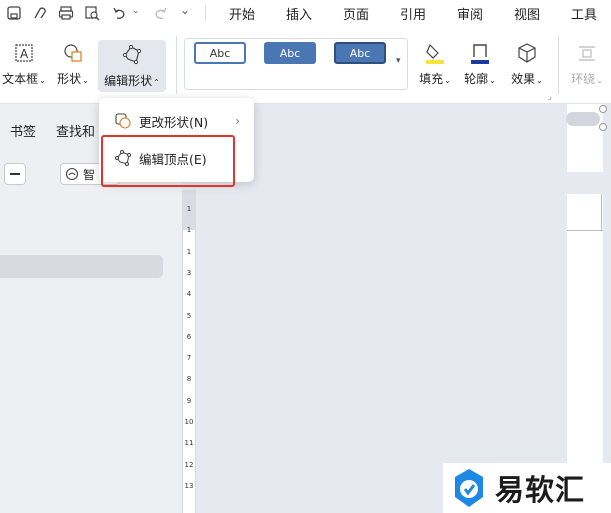 Image resolution: width=611 pixels, height=513 pixels. Describe the element at coordinates (583, 79) in the screenshot. I see `wrap-label: 环绕` at that location.